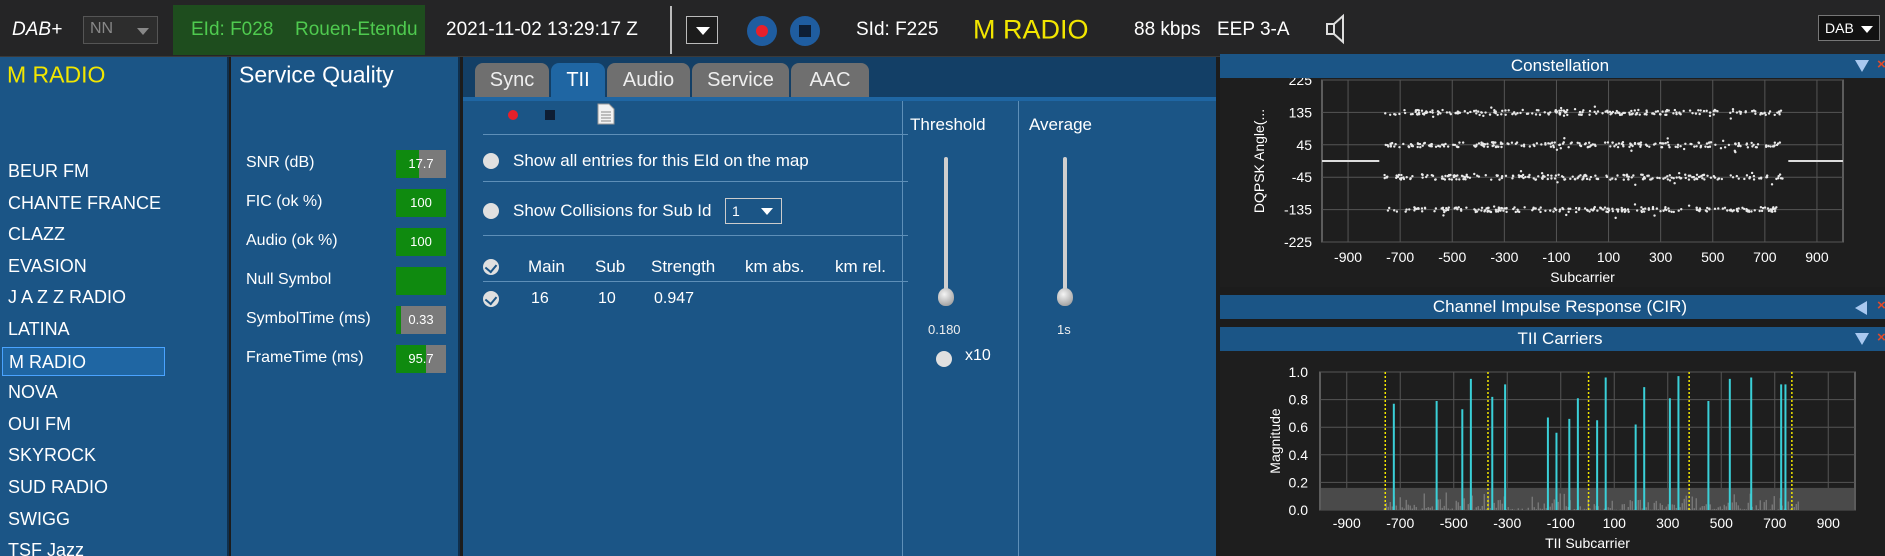  I want to click on speaker-icon, so click(1338, 29).